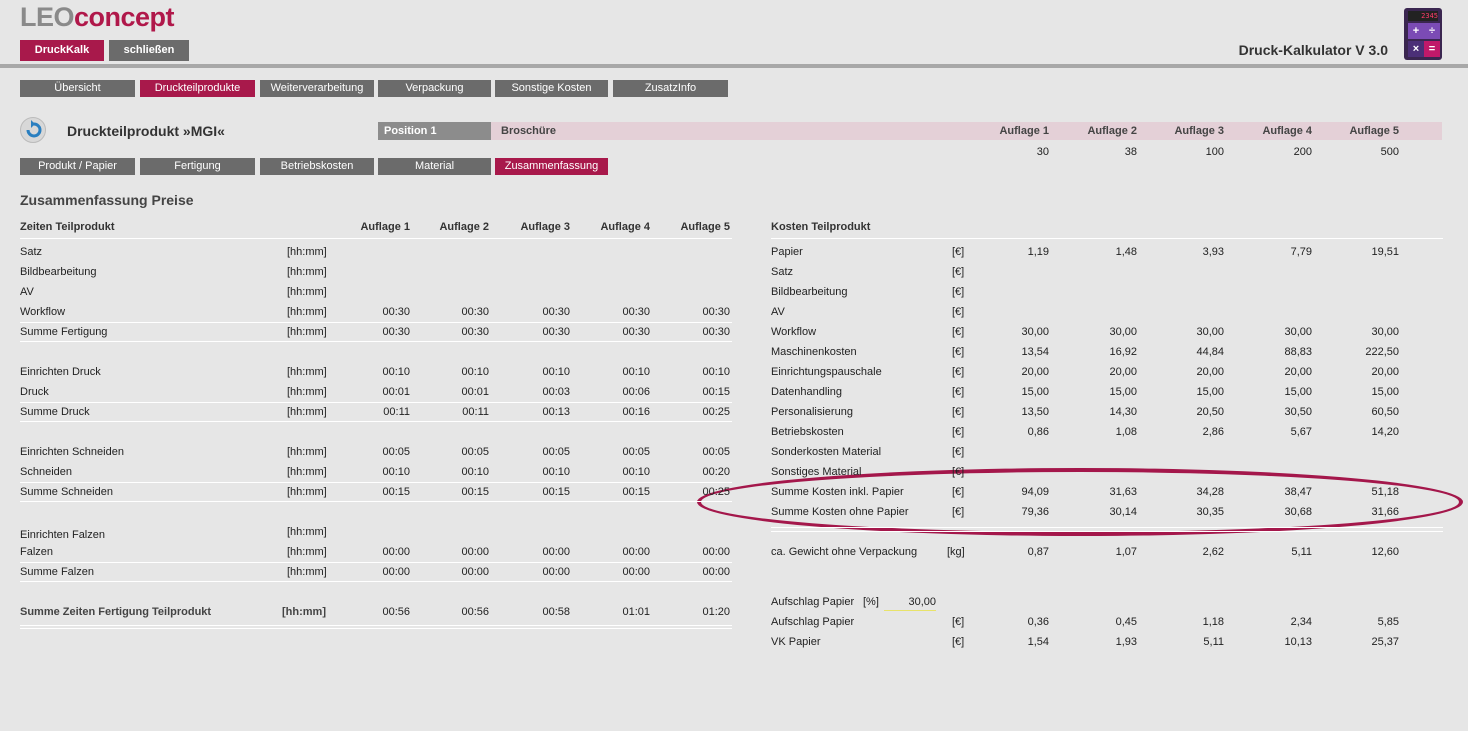 Image resolution: width=1468 pixels, height=731 pixels. Describe the element at coordinates (529, 131) in the screenshot. I see `product-name: Broschüre` at that location.